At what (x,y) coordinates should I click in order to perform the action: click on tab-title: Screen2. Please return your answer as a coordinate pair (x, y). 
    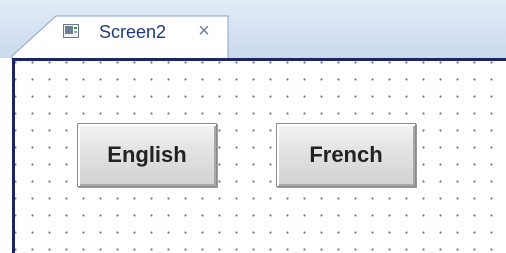
    Looking at the image, I should click on (133, 32).